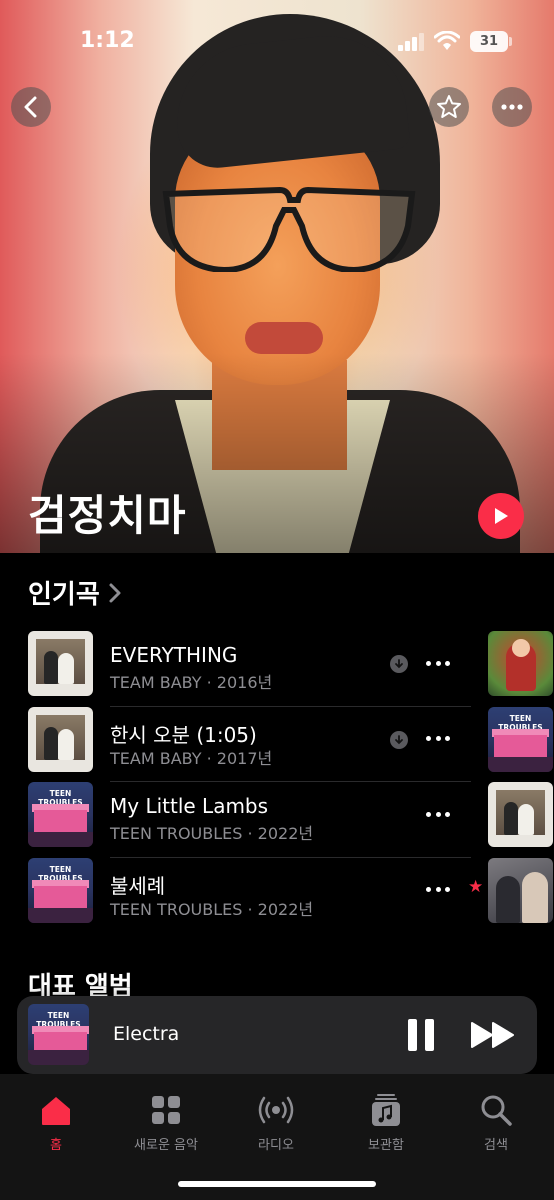  Describe the element at coordinates (107, 40) in the screenshot. I see `status-time: 1:12` at that location.